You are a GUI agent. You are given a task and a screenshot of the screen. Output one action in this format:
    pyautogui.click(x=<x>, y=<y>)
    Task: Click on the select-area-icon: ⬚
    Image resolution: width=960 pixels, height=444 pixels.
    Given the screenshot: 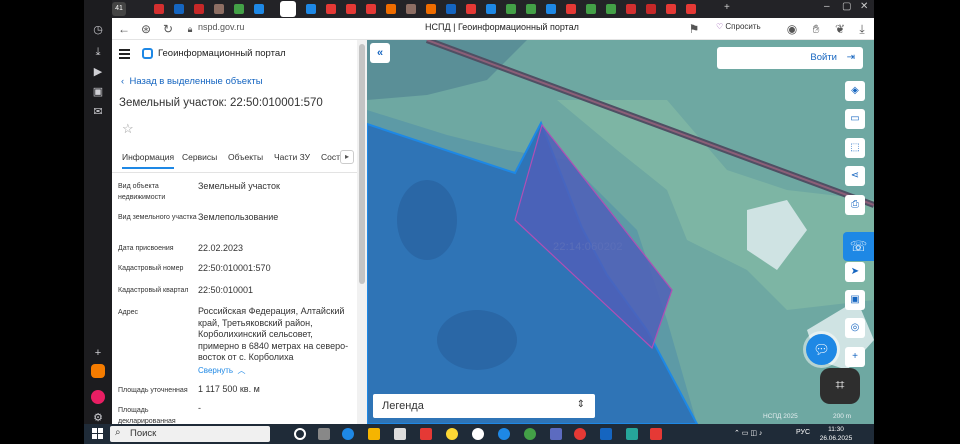 What is the action you would take?
    pyautogui.click(x=855, y=148)
    